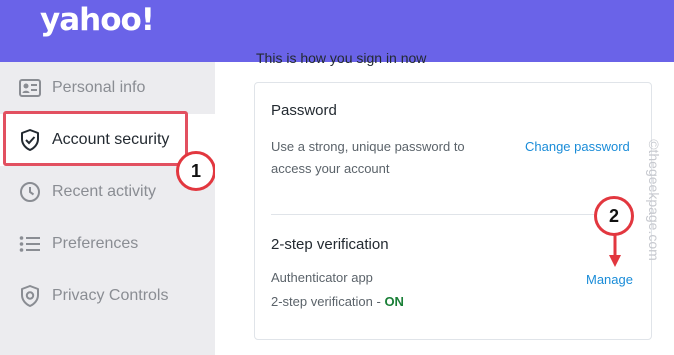  What do you see at coordinates (328, 301) in the screenshot?
I see `two-step-status-prefix: 2-step verification -` at bounding box center [328, 301].